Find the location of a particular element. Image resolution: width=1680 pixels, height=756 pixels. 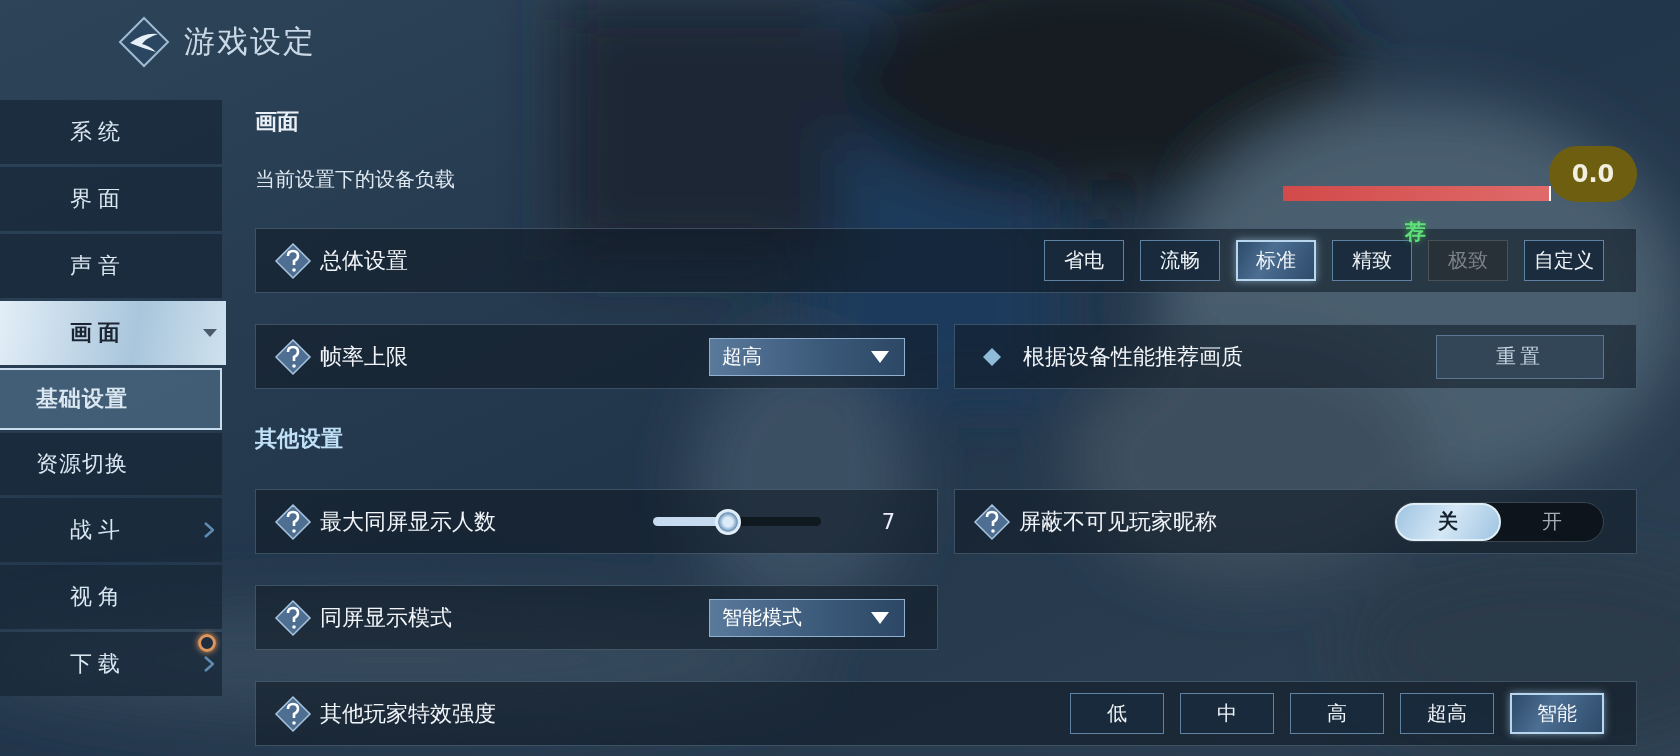

option-button: 省电 is located at coordinates (1084, 260).